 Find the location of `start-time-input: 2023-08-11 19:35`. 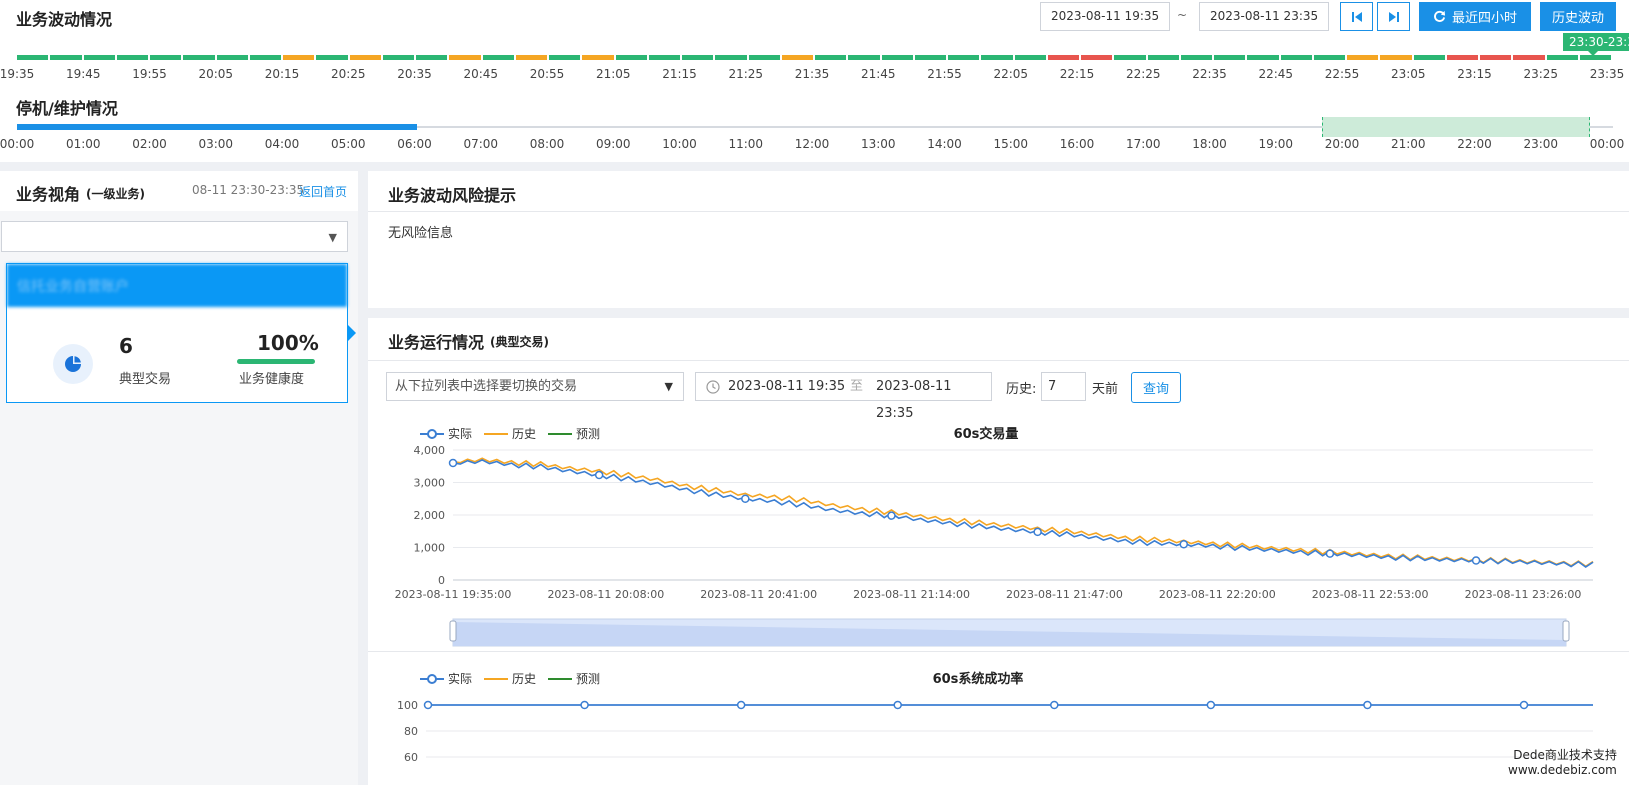

start-time-input: 2023-08-11 19:35 is located at coordinates (1105, 16).